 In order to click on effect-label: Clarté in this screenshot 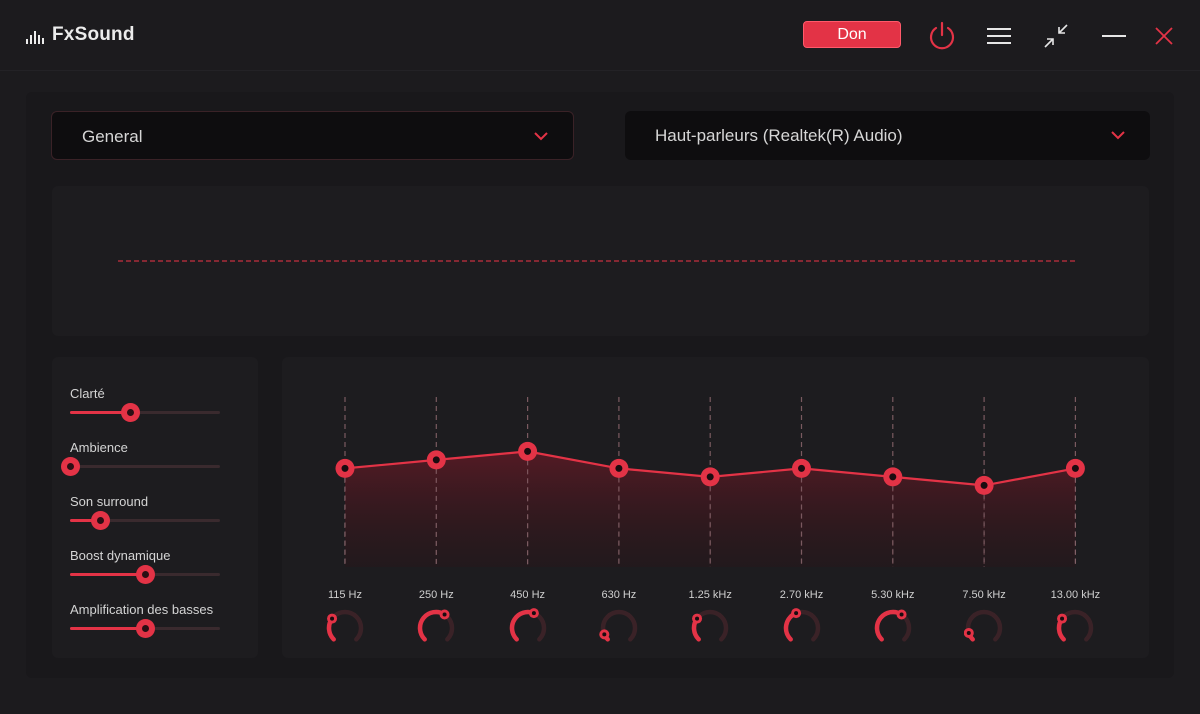, I will do `click(87, 393)`.